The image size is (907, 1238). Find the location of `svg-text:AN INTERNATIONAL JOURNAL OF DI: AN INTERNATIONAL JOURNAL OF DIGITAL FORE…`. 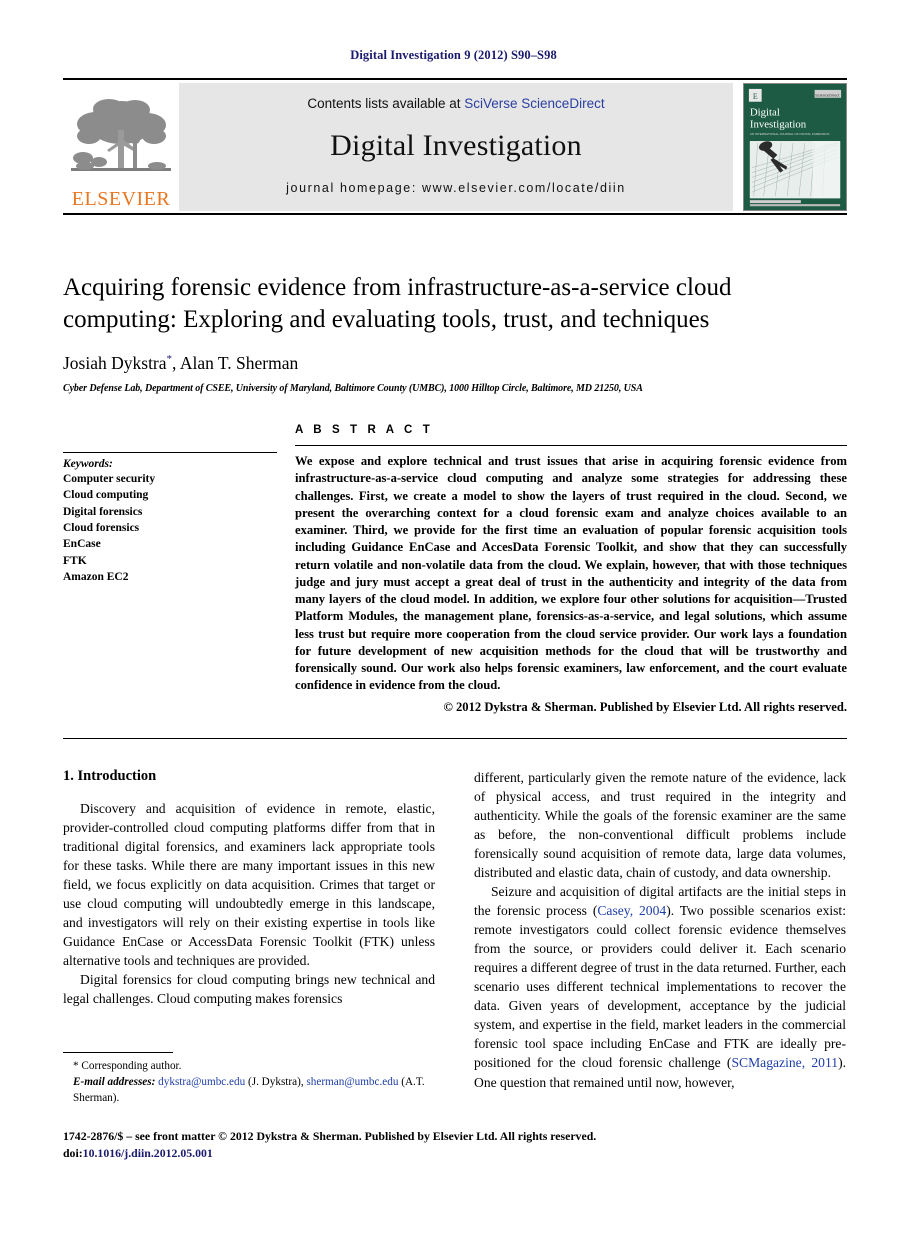

svg-text:AN INTERNATIONAL JOURNAL OF DI: AN INTERNATIONAL JOURNAL OF DIGITAL FORE… is located at coordinates (790, 134).